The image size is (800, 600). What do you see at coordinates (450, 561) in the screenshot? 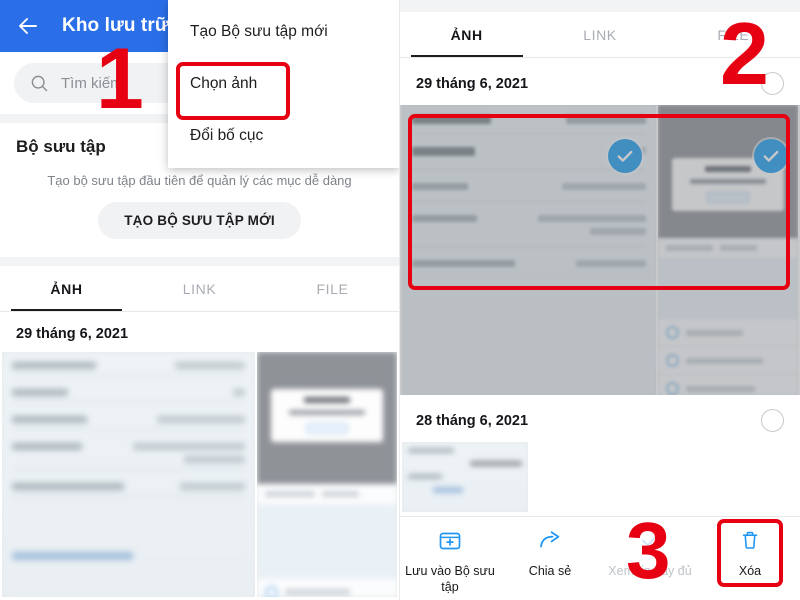
I see `action-save-to-collection: Lưu vào Bộ sưu tập` at bounding box center [450, 561].